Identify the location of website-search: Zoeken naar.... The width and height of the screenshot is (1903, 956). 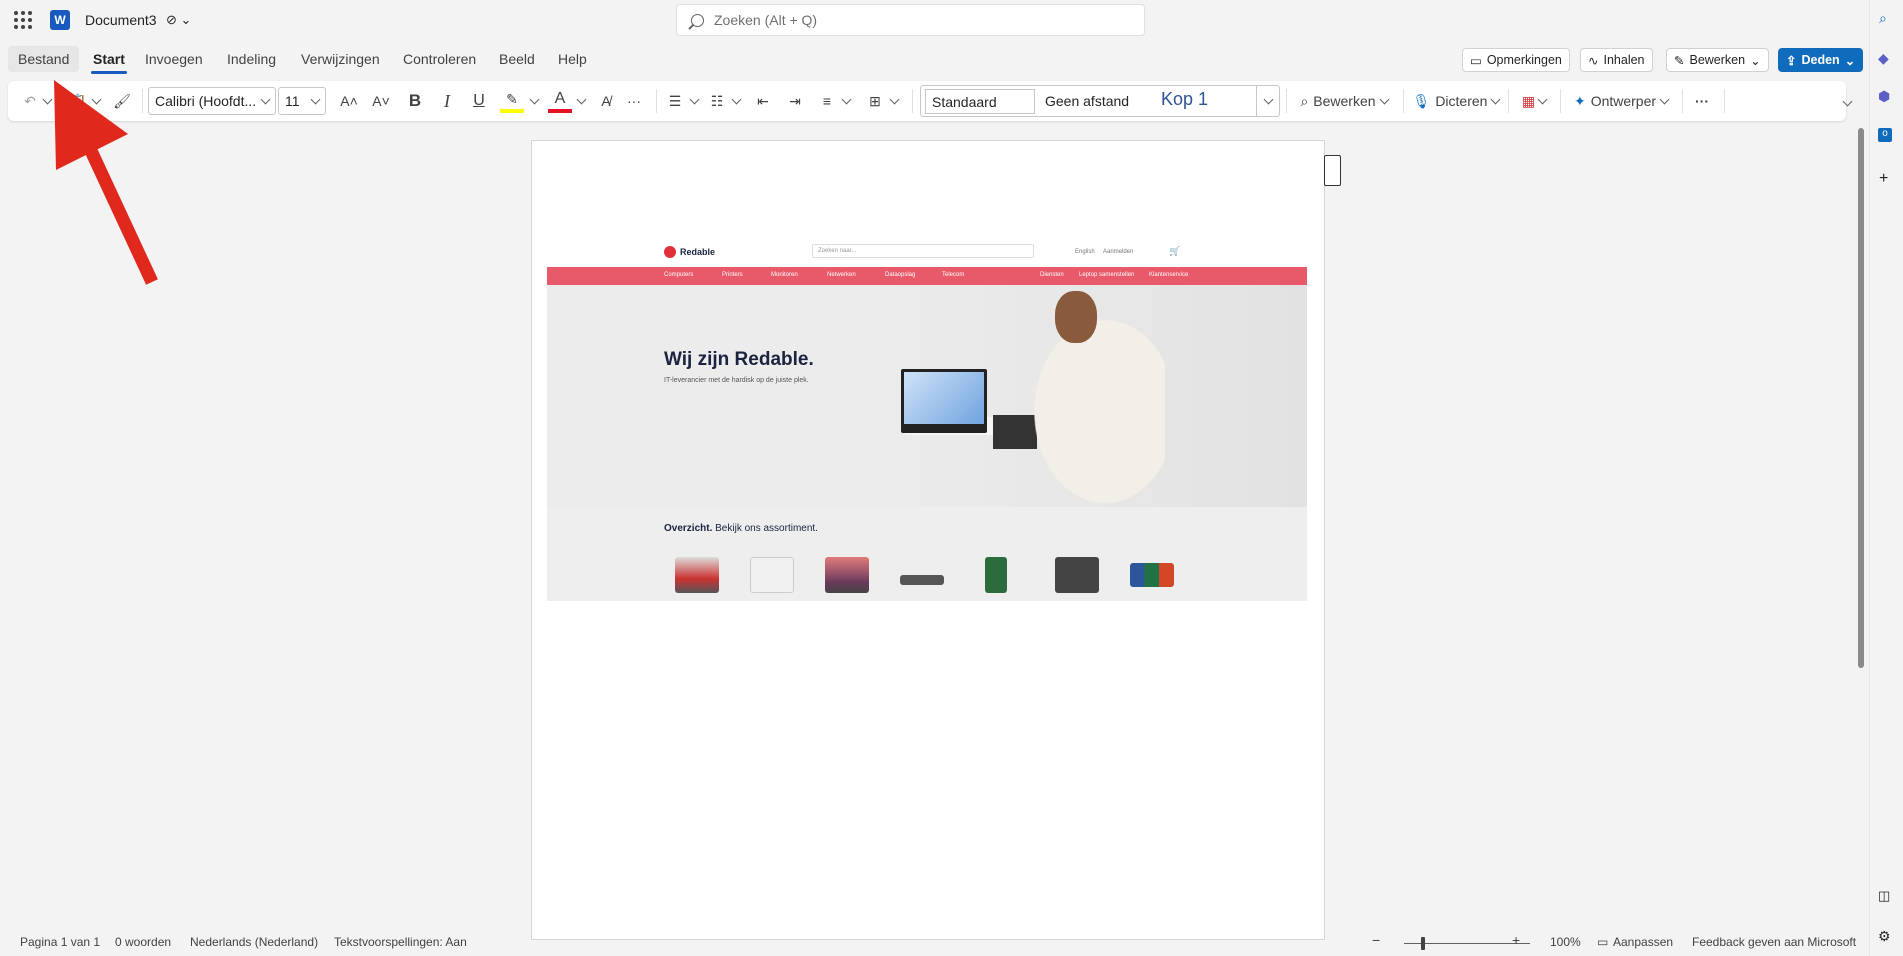
(923, 251).